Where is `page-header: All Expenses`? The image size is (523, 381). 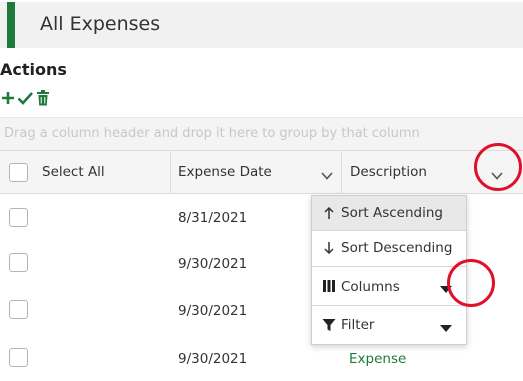
page-header: All Expenses is located at coordinates (261, 25).